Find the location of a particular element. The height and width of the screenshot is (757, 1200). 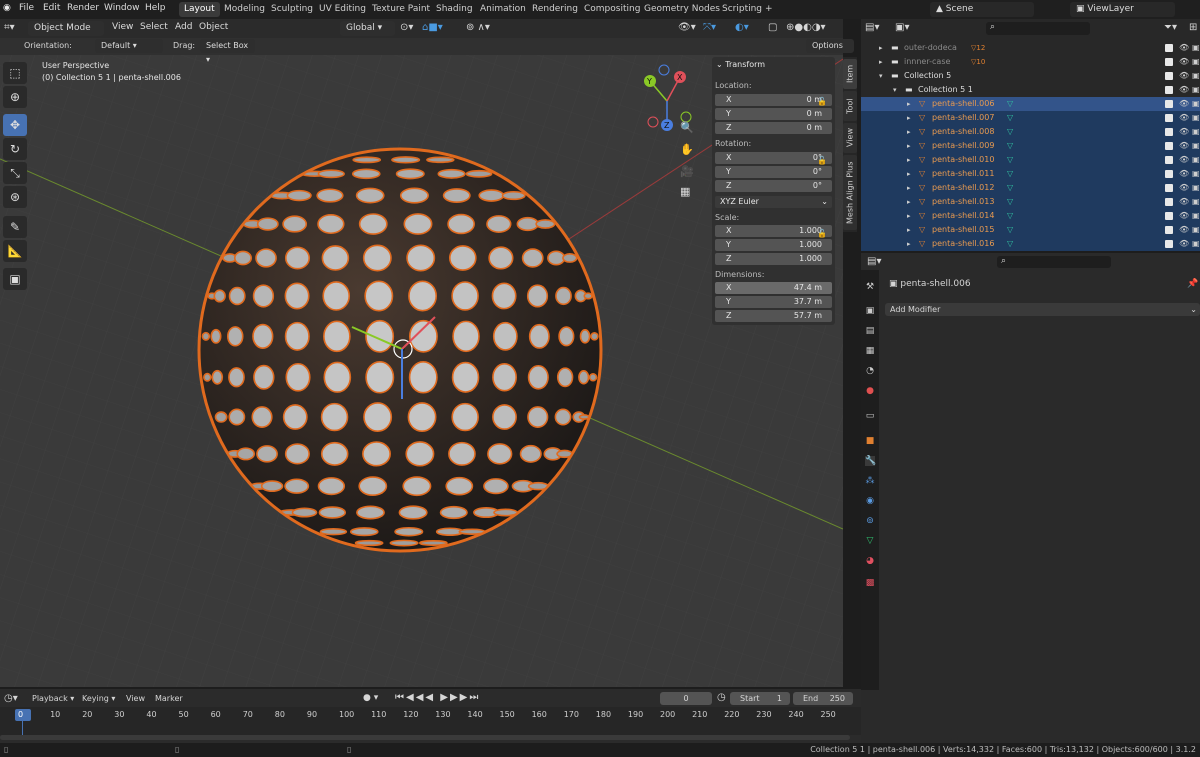

location-z-field: Z 0 m is located at coordinates (773, 128).